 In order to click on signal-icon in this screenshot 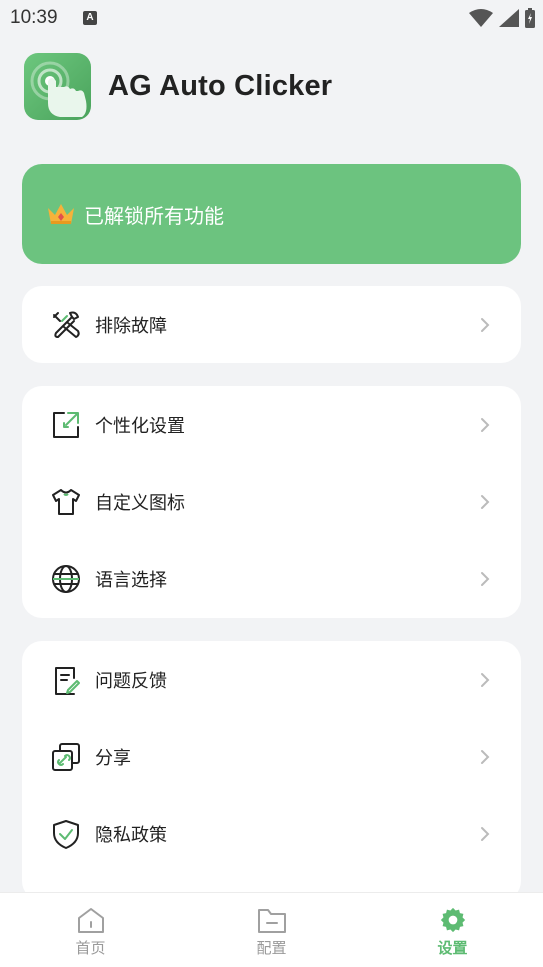, I will do `click(509, 18)`.